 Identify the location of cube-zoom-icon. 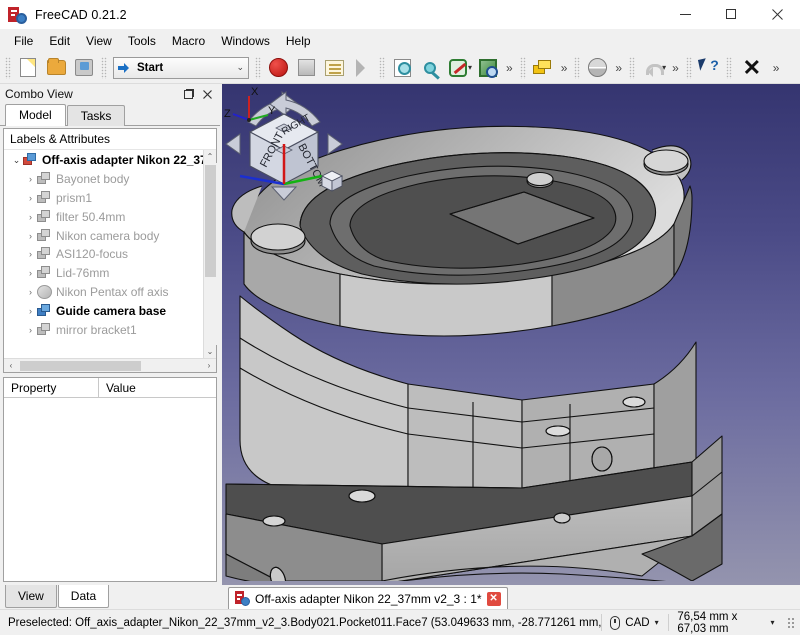
(489, 68).